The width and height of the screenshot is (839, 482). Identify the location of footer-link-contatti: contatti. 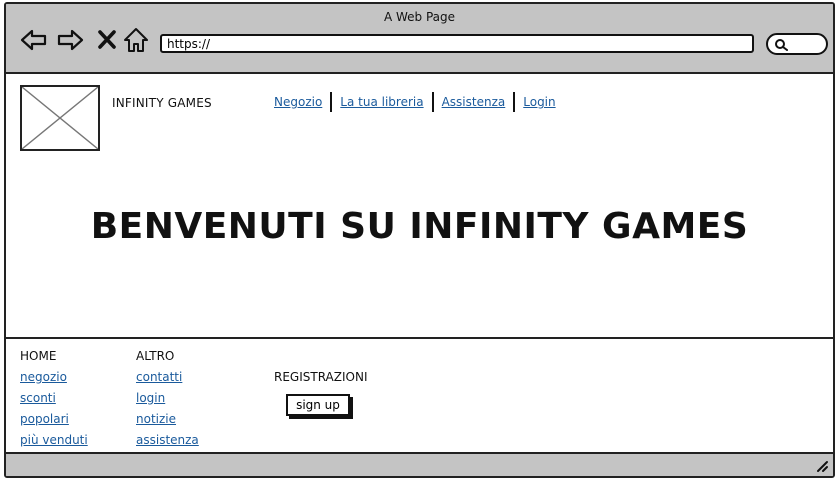
(167, 377).